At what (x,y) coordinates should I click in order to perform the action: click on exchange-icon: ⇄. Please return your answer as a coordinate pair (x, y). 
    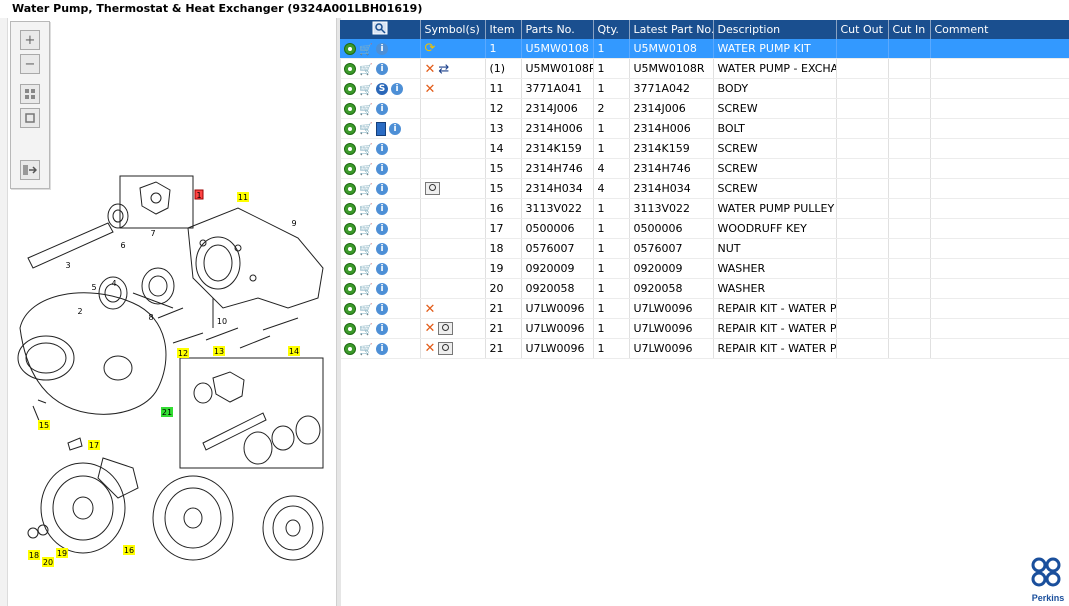
    Looking at the image, I should click on (443, 69).